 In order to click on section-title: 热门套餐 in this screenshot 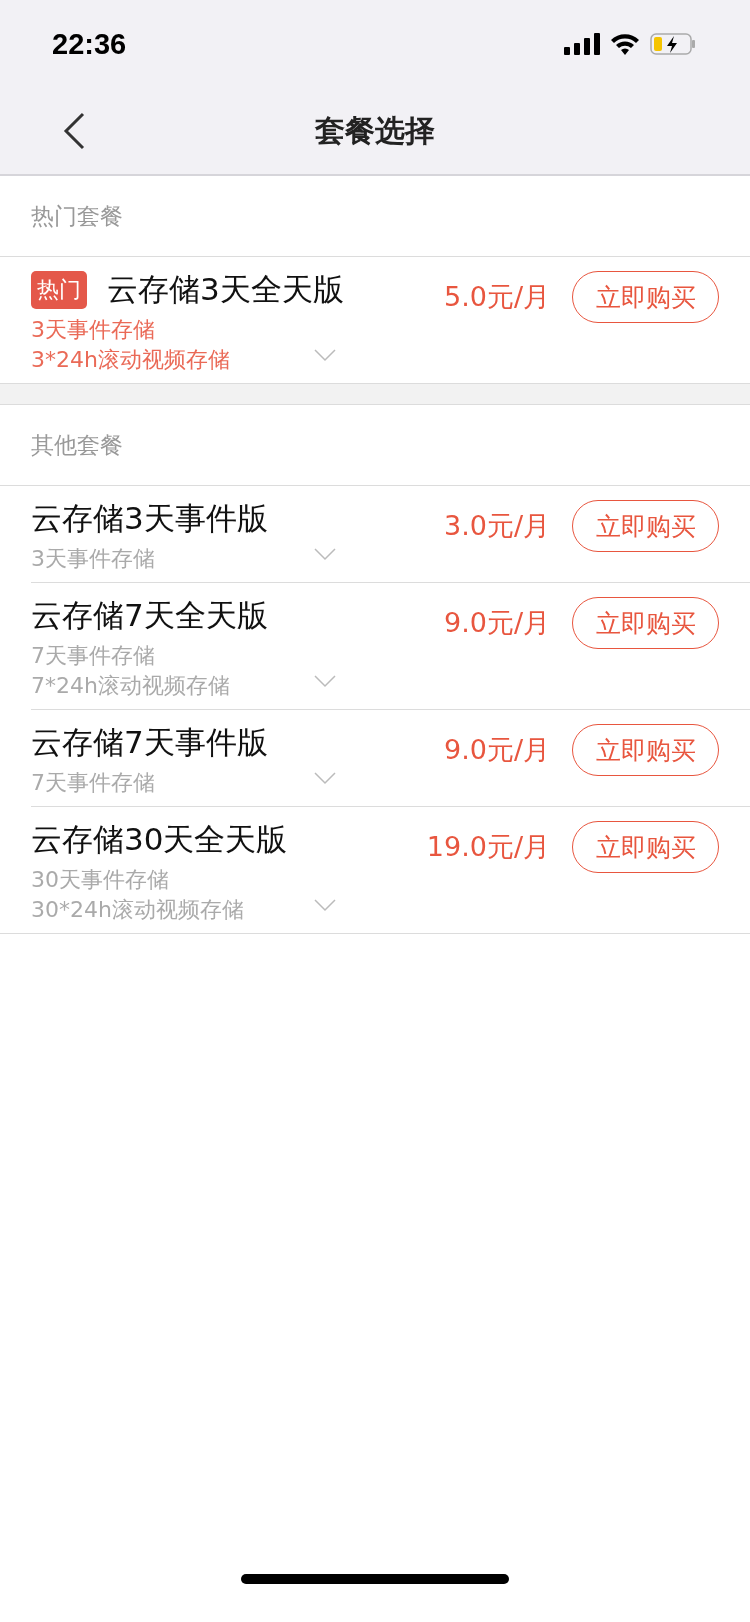, I will do `click(77, 216)`.